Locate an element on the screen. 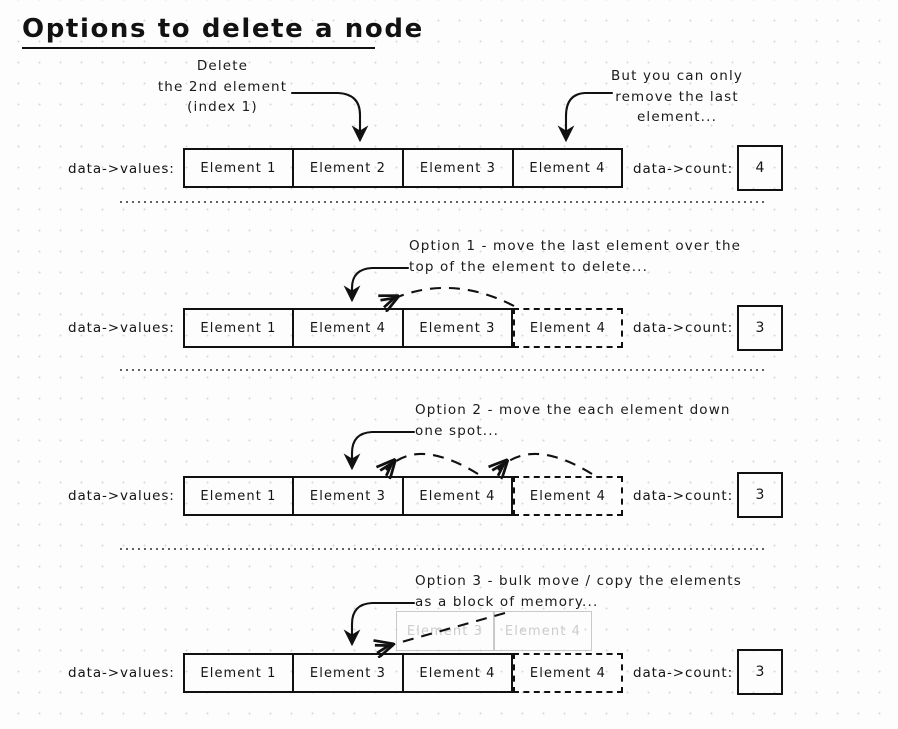 The height and width of the screenshot is (729, 898). row-label-values-3: data->values: is located at coordinates (121, 673).